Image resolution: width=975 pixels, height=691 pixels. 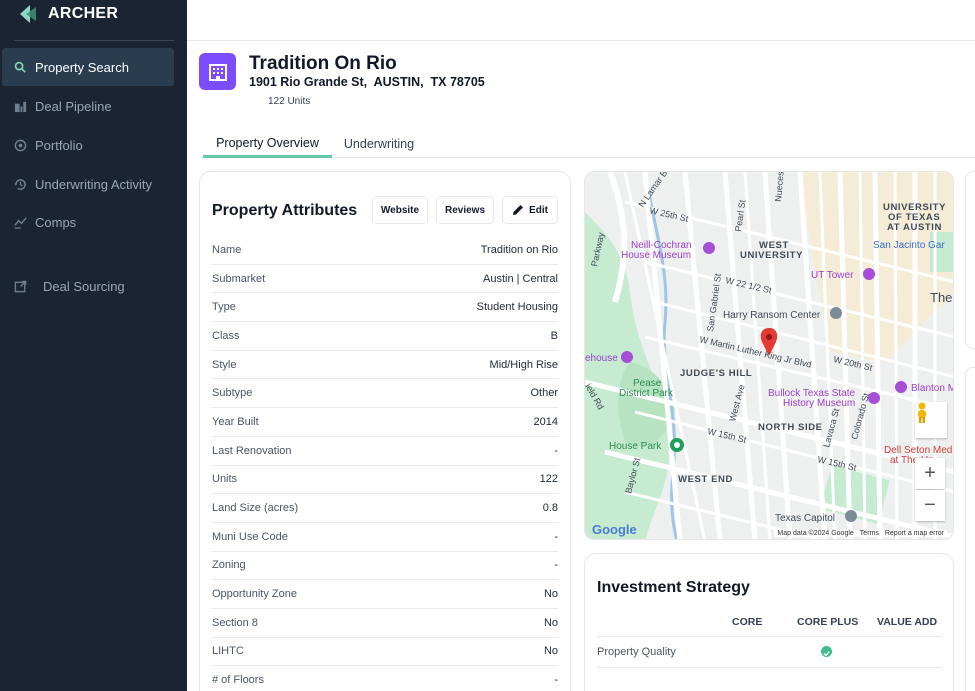 What do you see at coordinates (869, 533) in the screenshot?
I see `map-terms-link: Terms` at bounding box center [869, 533].